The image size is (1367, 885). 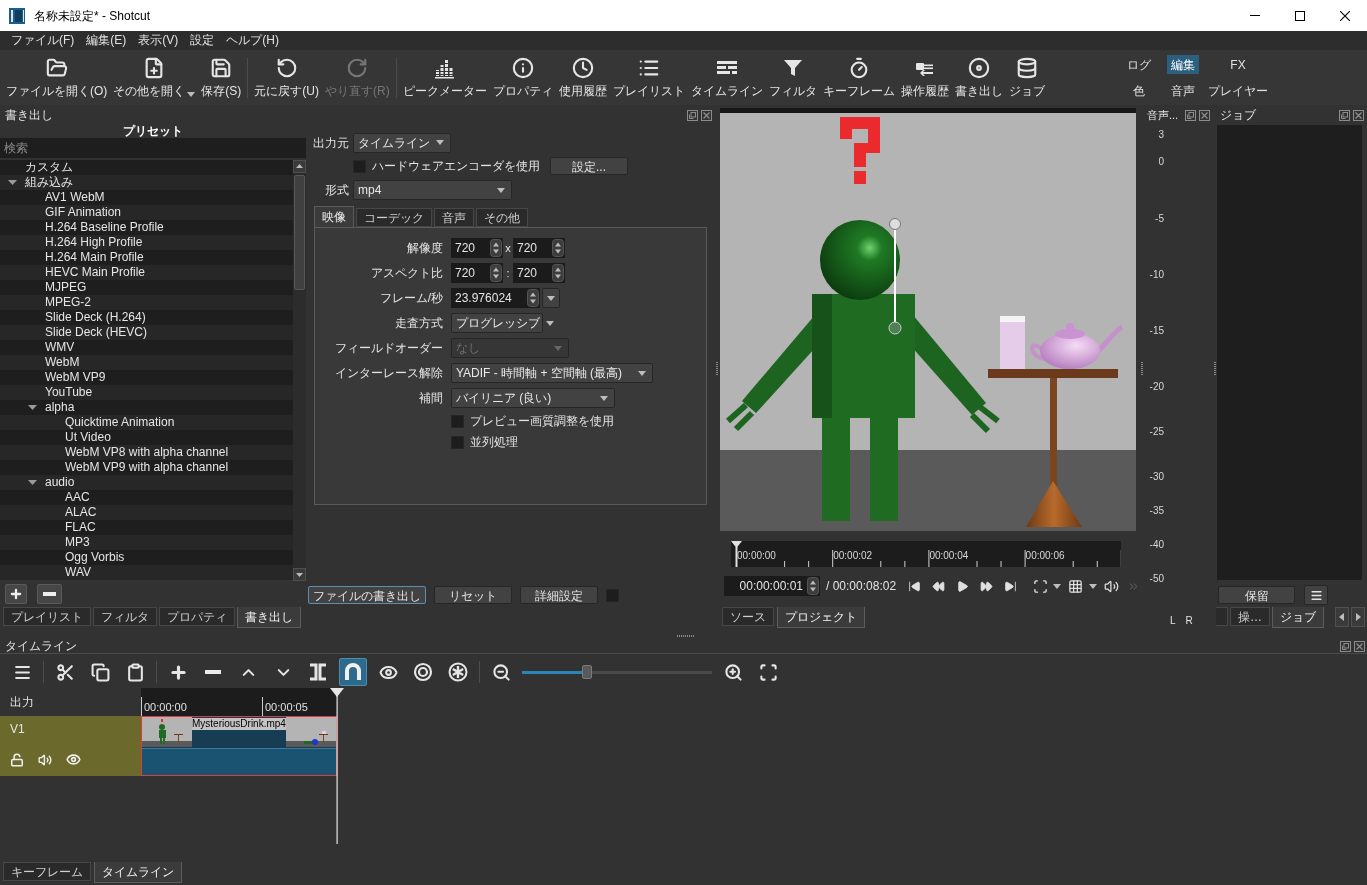 I want to click on tab: 音声, so click(x=454, y=217).